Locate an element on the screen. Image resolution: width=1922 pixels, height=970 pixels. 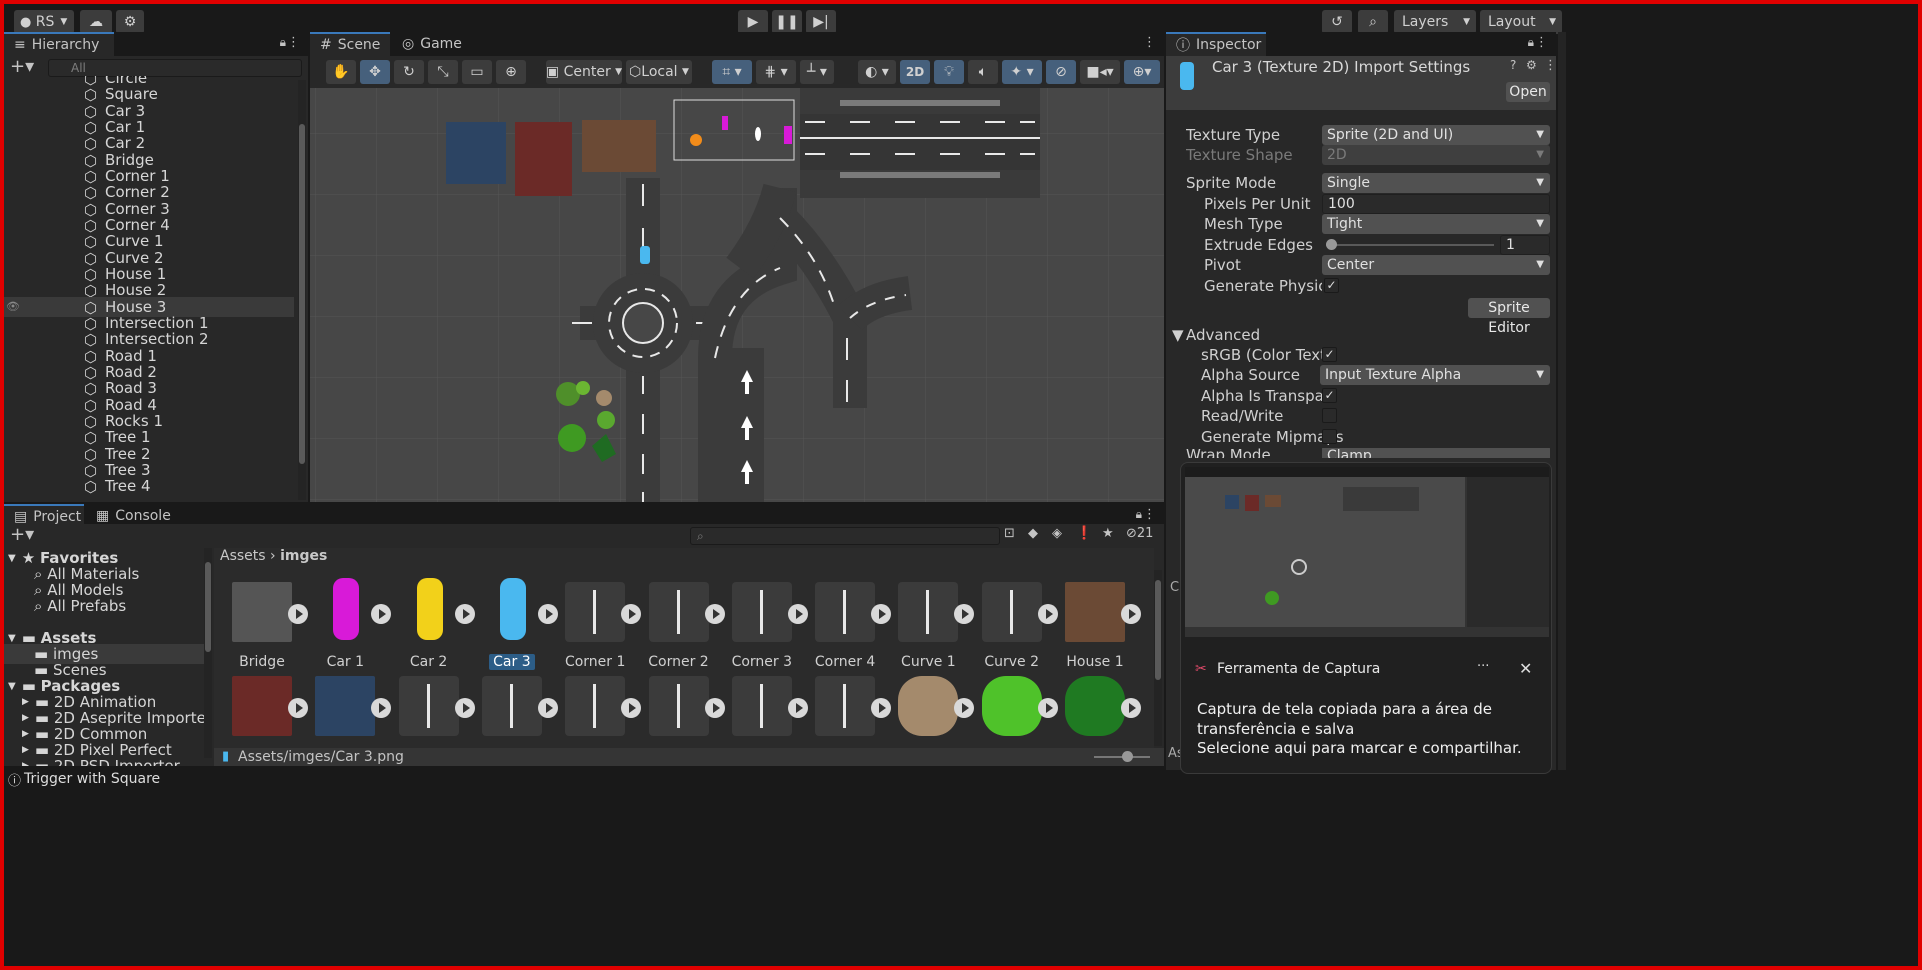
asset-item: Road 4 is located at coordinates (845, 709).